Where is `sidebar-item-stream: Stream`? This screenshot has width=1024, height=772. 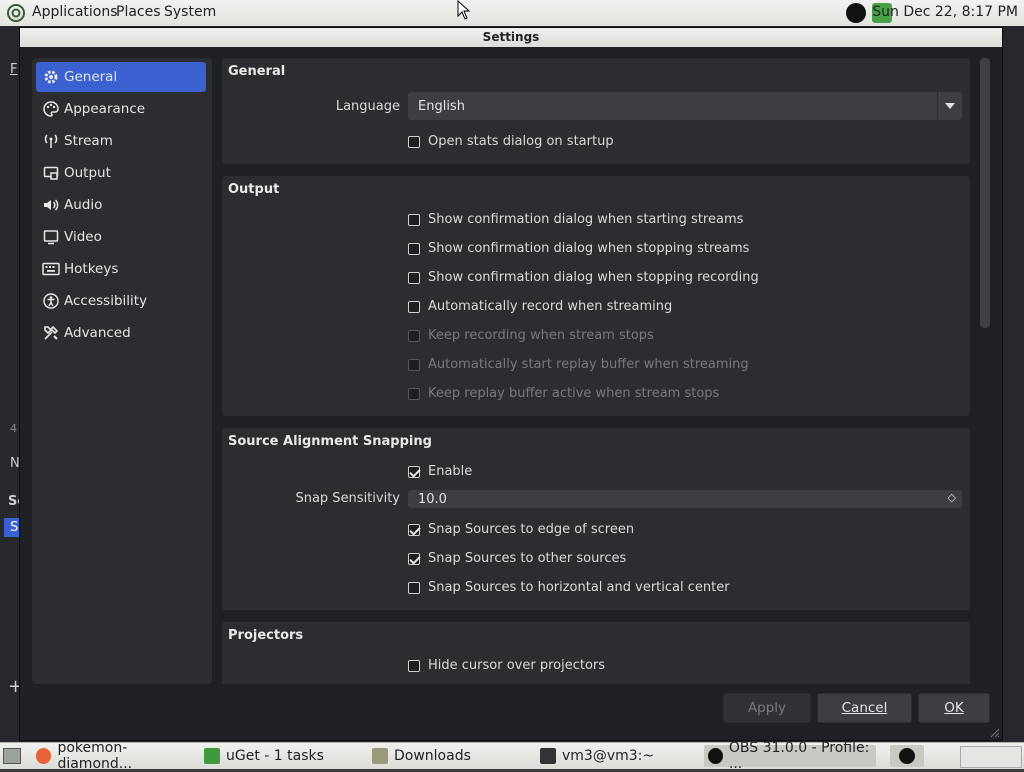 sidebar-item-stream: Stream is located at coordinates (121, 141).